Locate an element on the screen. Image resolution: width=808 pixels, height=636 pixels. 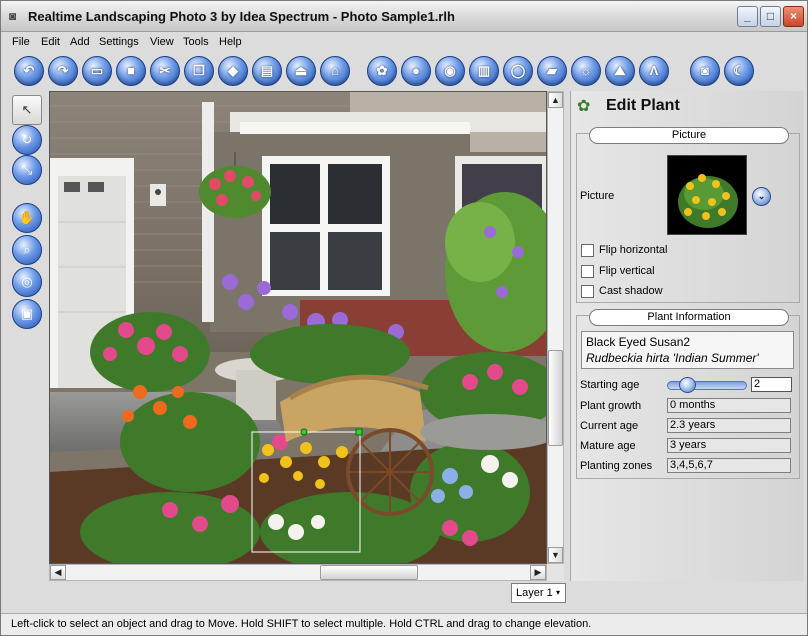
night-mode-button: ☾ is located at coordinates (739, 71).